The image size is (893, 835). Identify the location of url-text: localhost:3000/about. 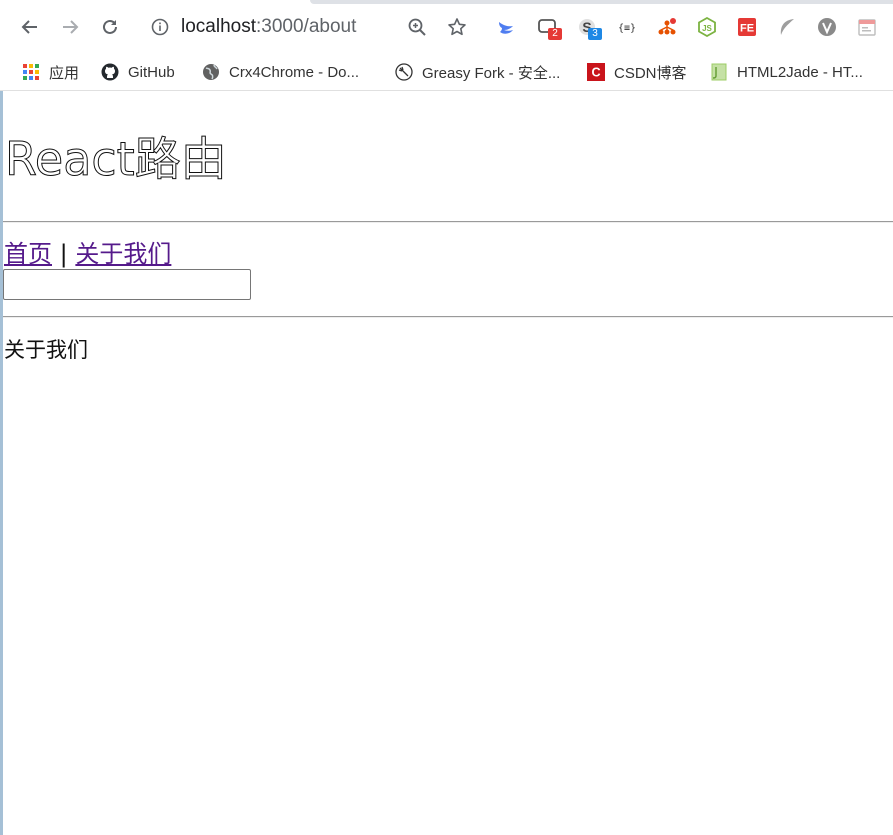
(268, 27).